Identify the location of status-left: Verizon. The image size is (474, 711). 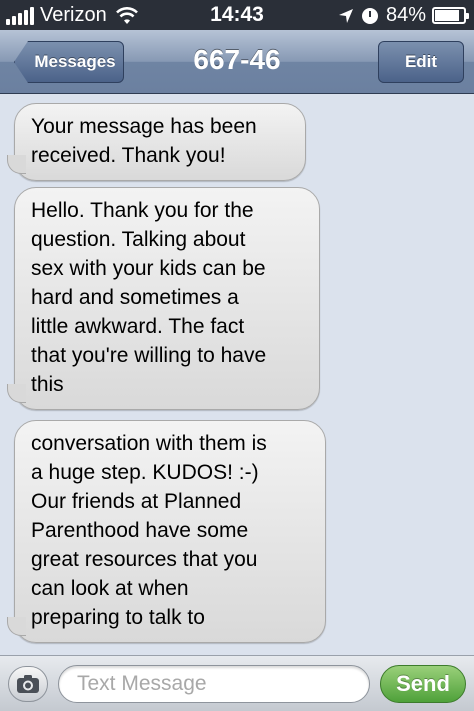
(72, 15).